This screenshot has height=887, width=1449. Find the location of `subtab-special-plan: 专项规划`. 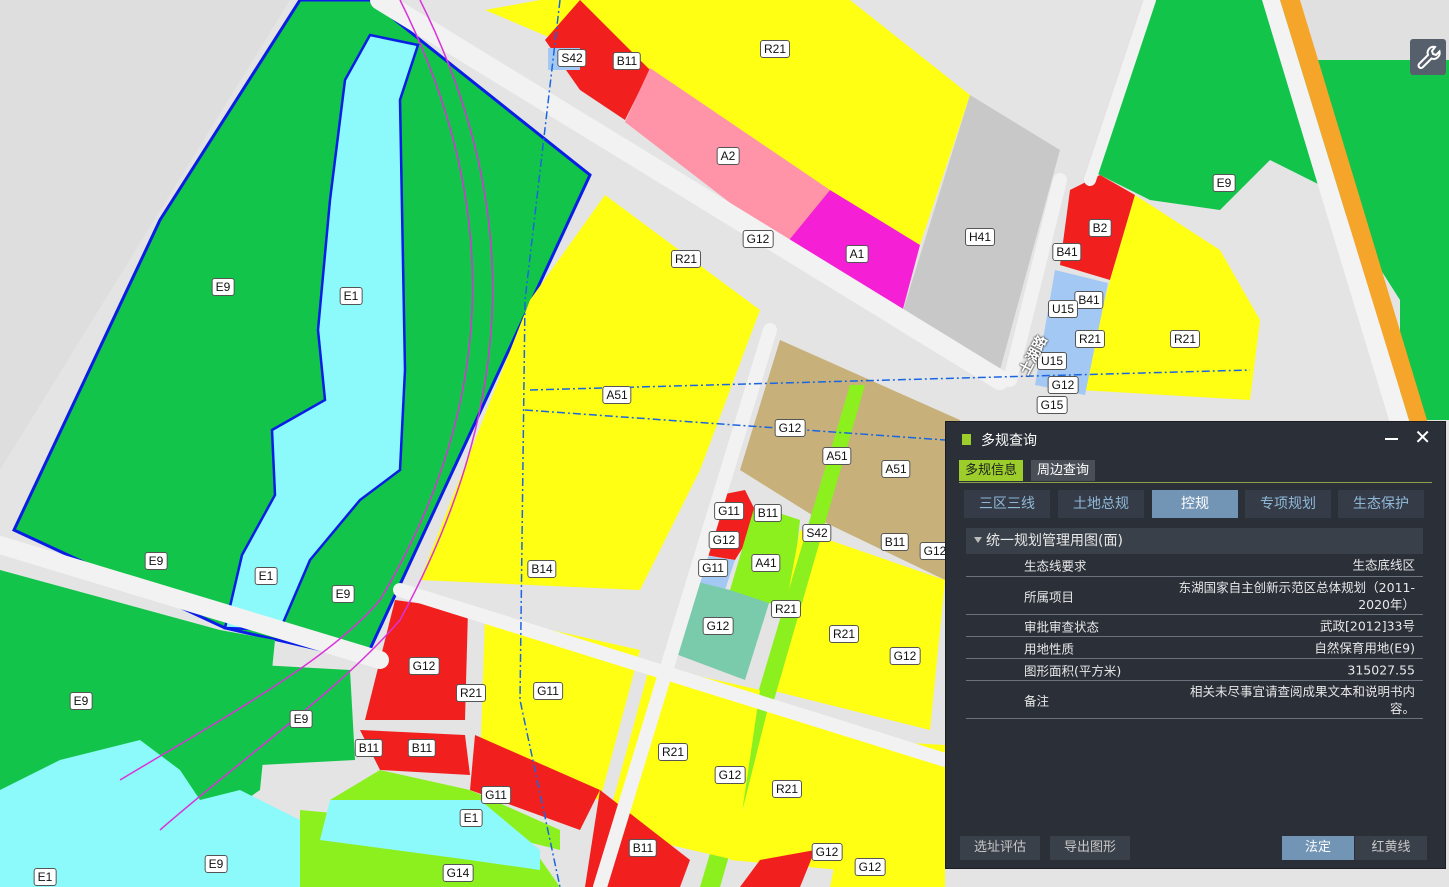

subtab-special-plan: 专项规划 is located at coordinates (1288, 504).